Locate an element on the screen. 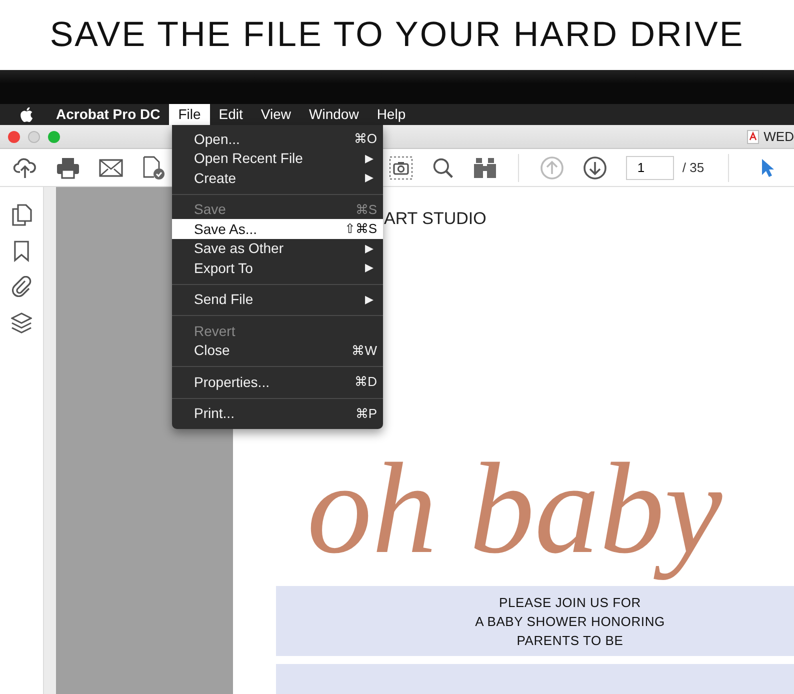 Image resolution: width=794 pixels, height=694 pixels. menu-item: Properties... ⌘D is located at coordinates (277, 382).